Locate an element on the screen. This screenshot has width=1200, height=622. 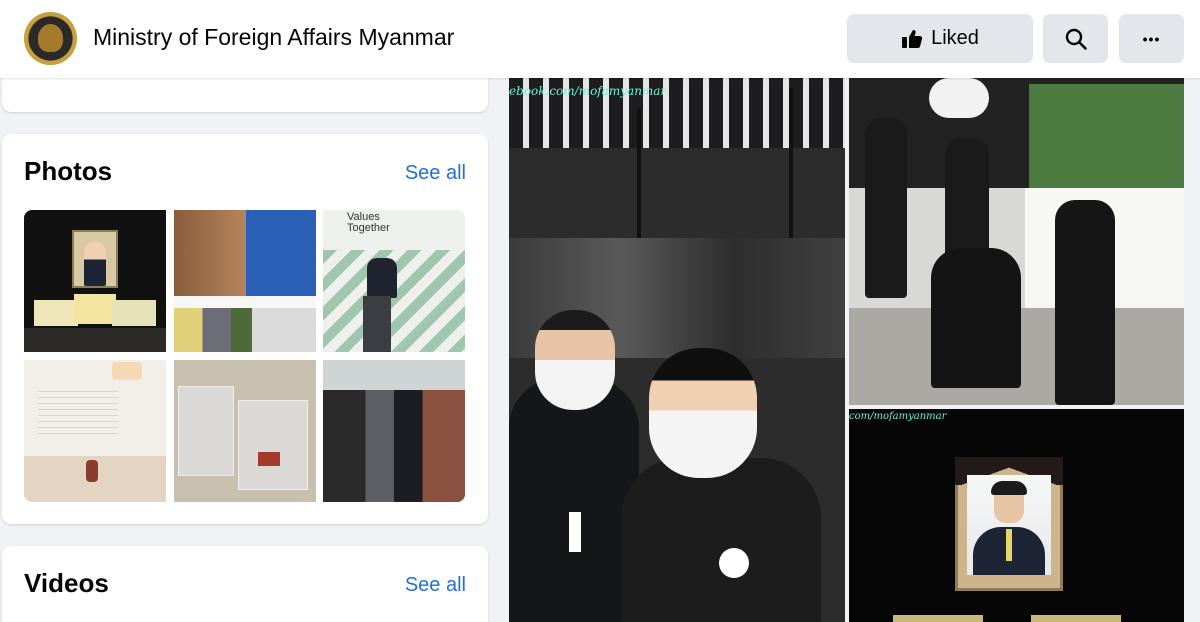
more-dots-icon: ••• is located at coordinates (1151, 38).